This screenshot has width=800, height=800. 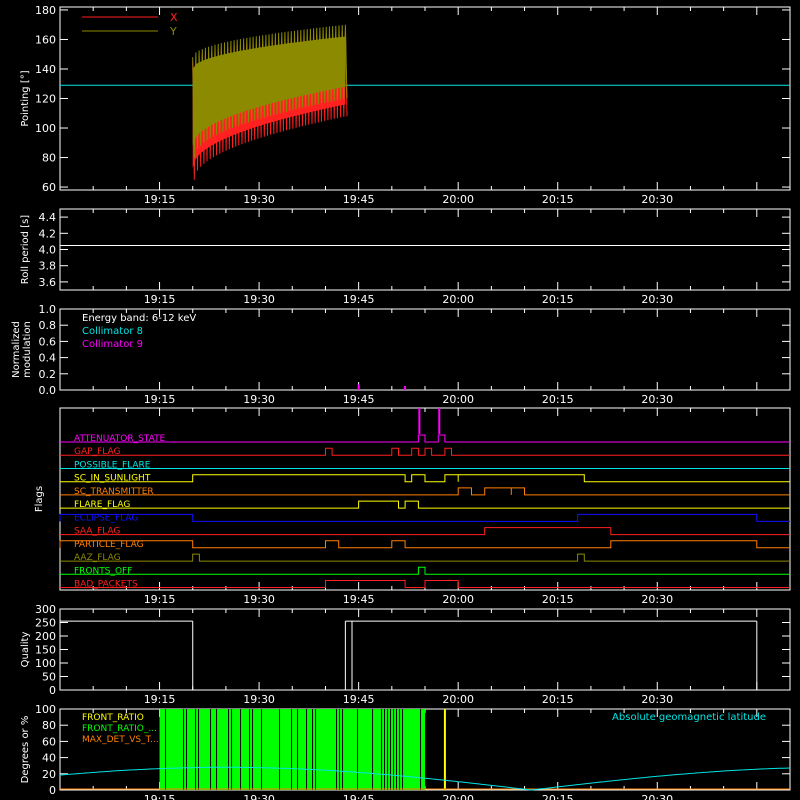 What do you see at coordinates (49, 774) in the screenshot?
I see `ratios-ytick-label: 20` at bounding box center [49, 774].